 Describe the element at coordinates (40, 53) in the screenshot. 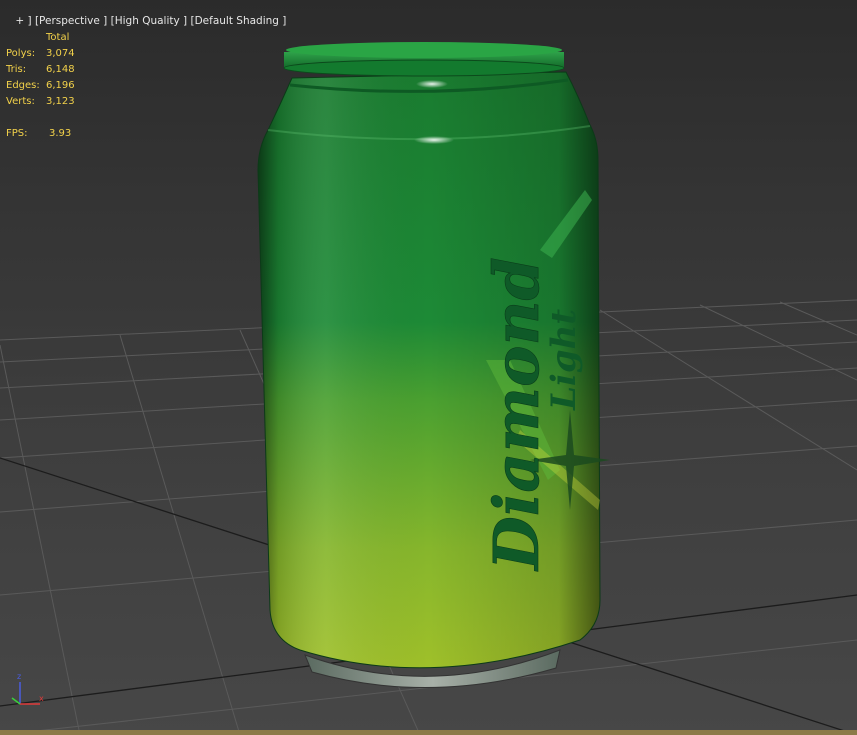

I see `stats-row: Polys: 3,074` at that location.